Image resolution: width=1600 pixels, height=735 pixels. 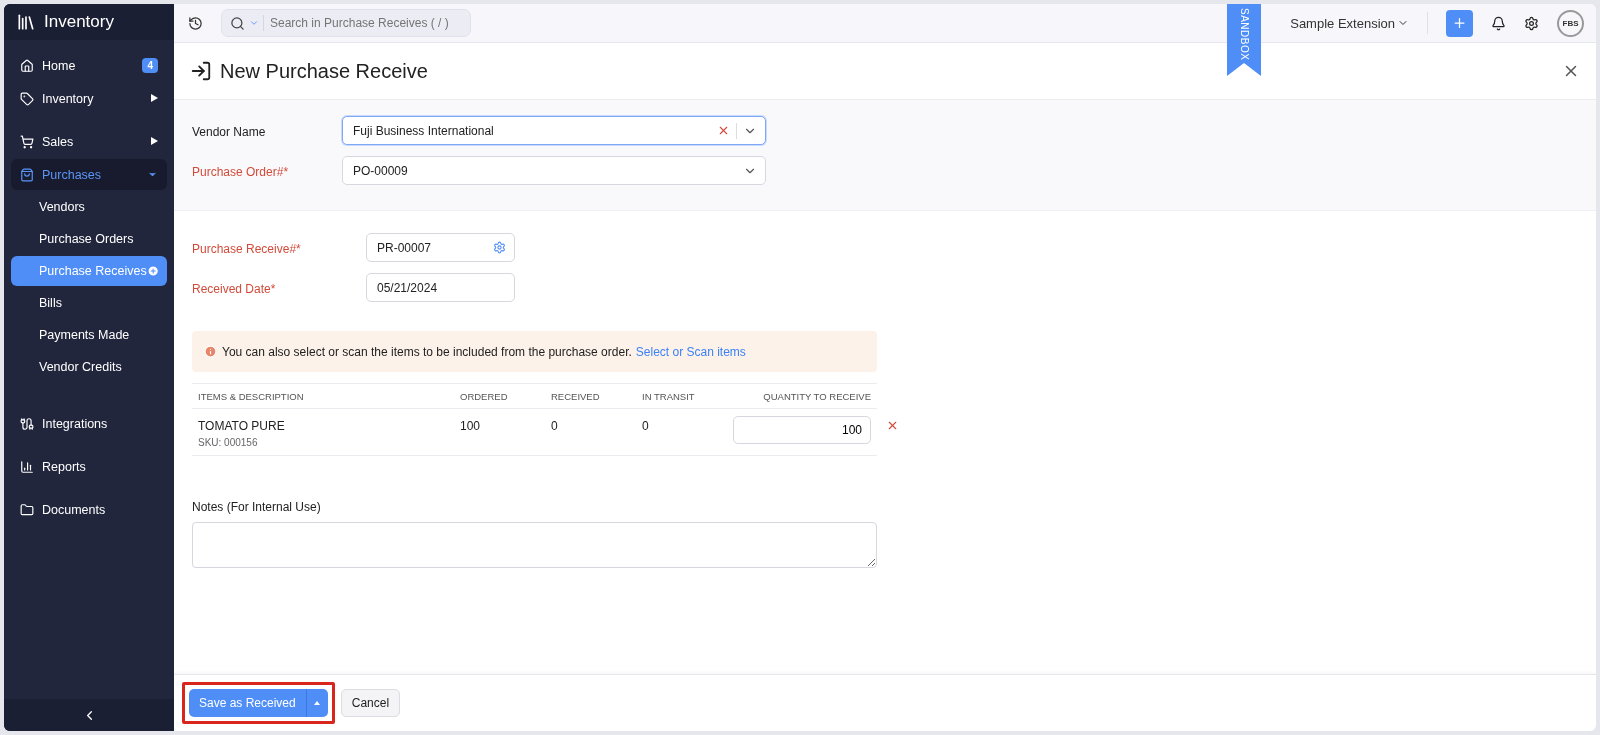 I want to click on field-value: 05/21/2024, so click(x=440, y=287).